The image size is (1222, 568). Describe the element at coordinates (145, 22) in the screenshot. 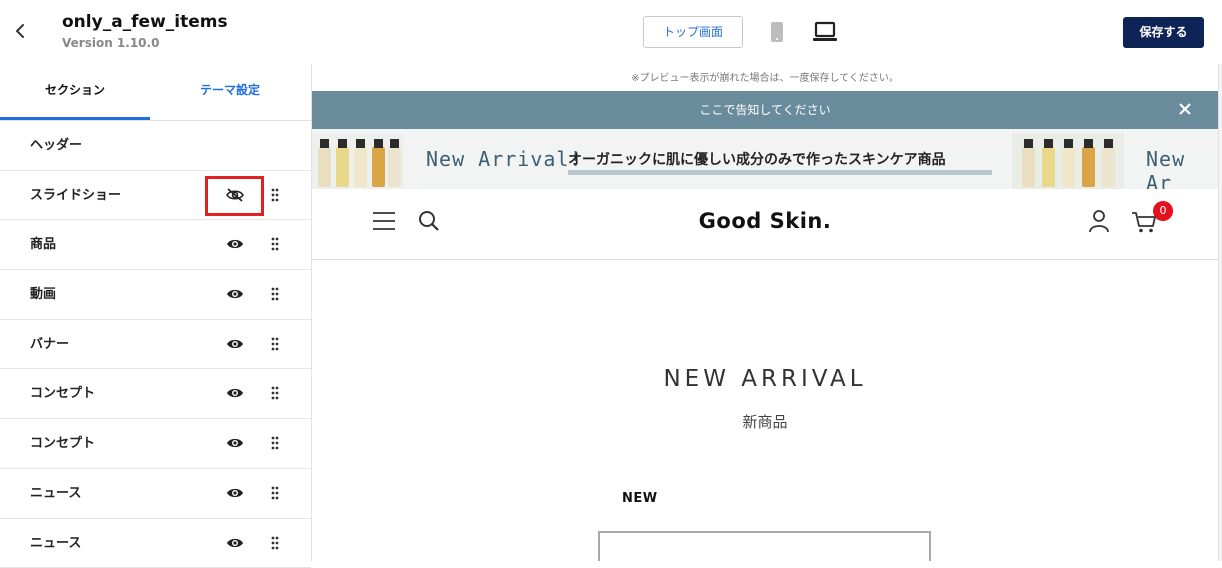

I see `app-title: only_a_few_items` at that location.